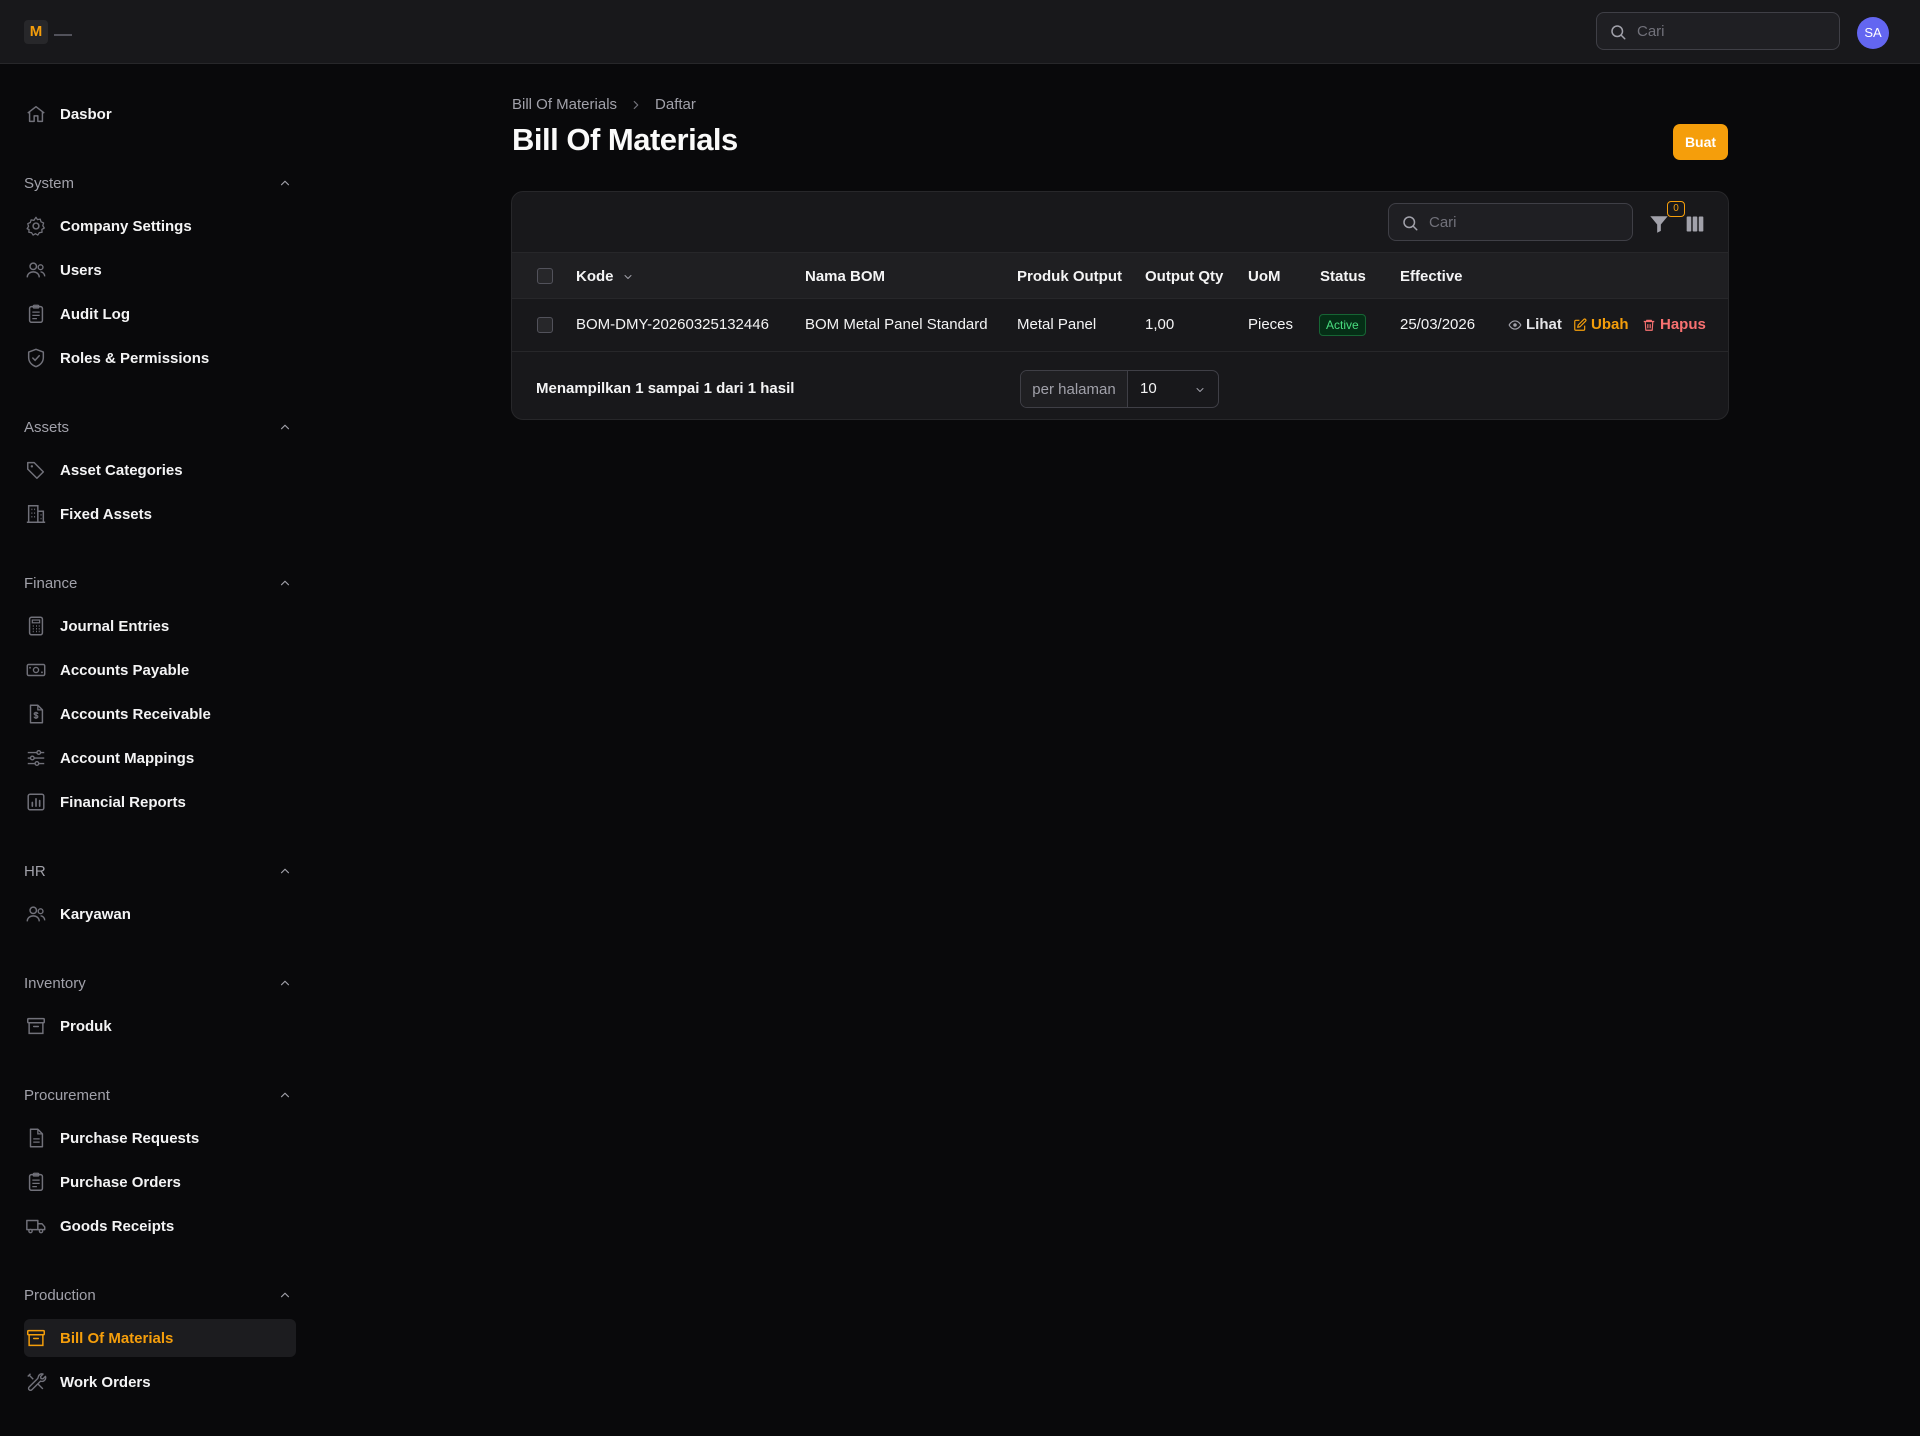 This screenshot has height=1436, width=1920. What do you see at coordinates (896, 324) in the screenshot?
I see `cell-nama-bom: BOM Metal Panel Standard` at bounding box center [896, 324].